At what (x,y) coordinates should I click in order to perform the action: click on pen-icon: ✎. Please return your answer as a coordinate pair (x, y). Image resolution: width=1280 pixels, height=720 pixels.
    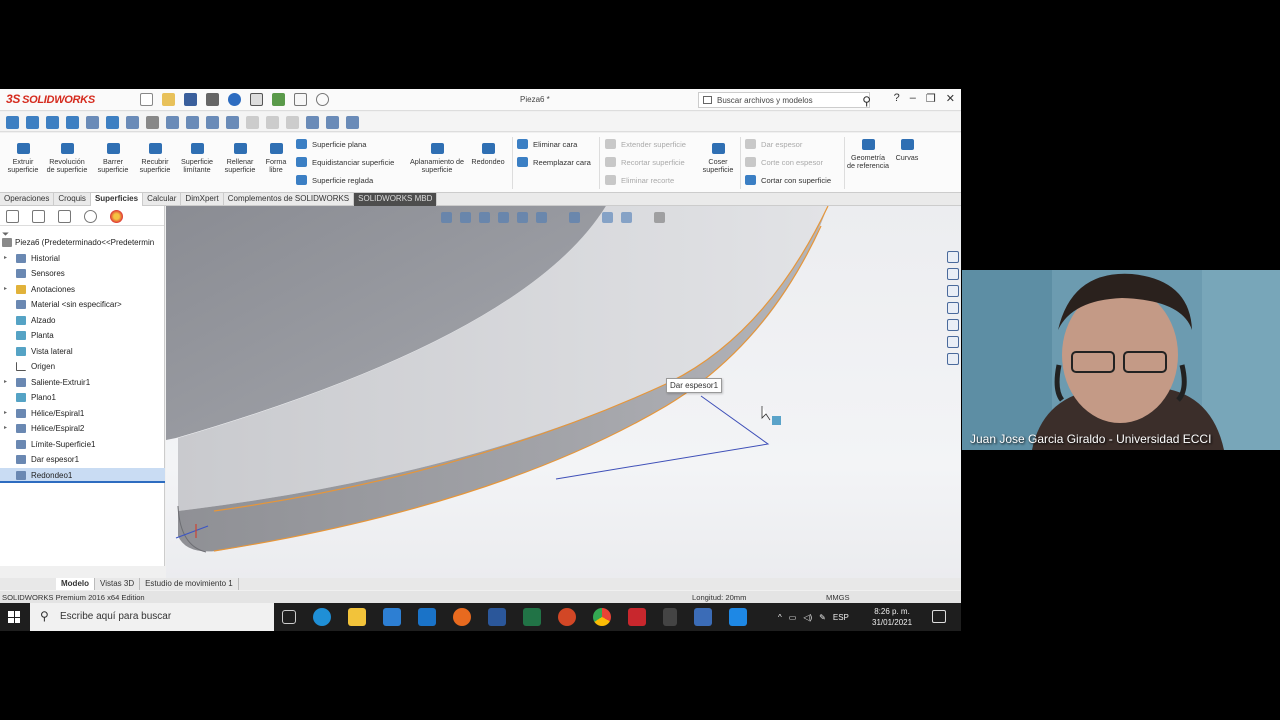
    Looking at the image, I should click on (822, 617).